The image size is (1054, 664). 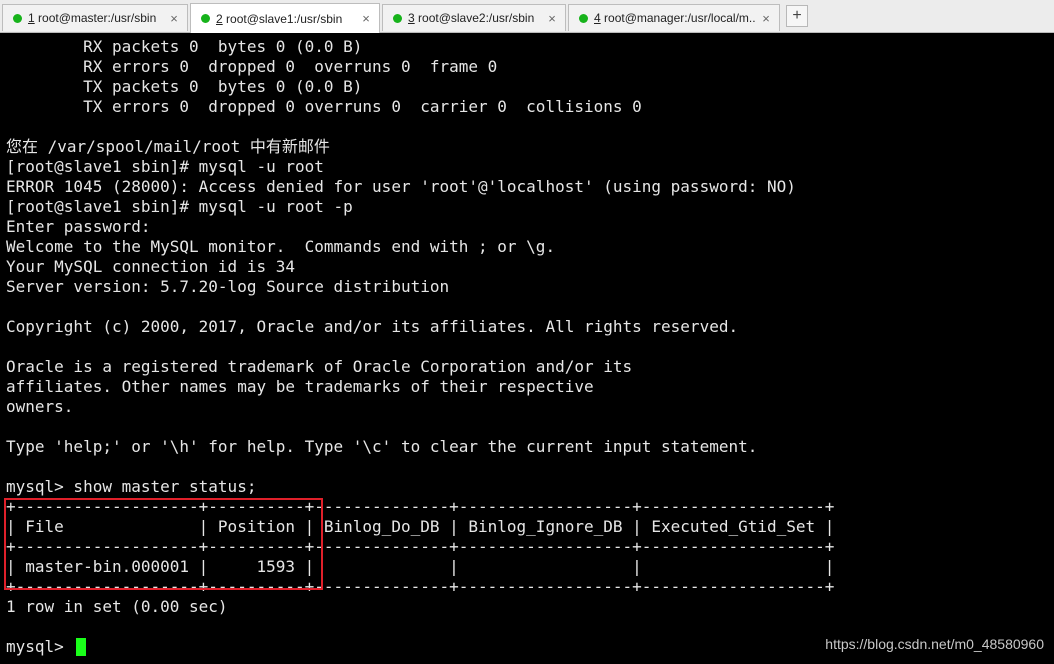 I want to click on watermark: https://blog.csdn.net/m0_48580960, so click(x=934, y=644).